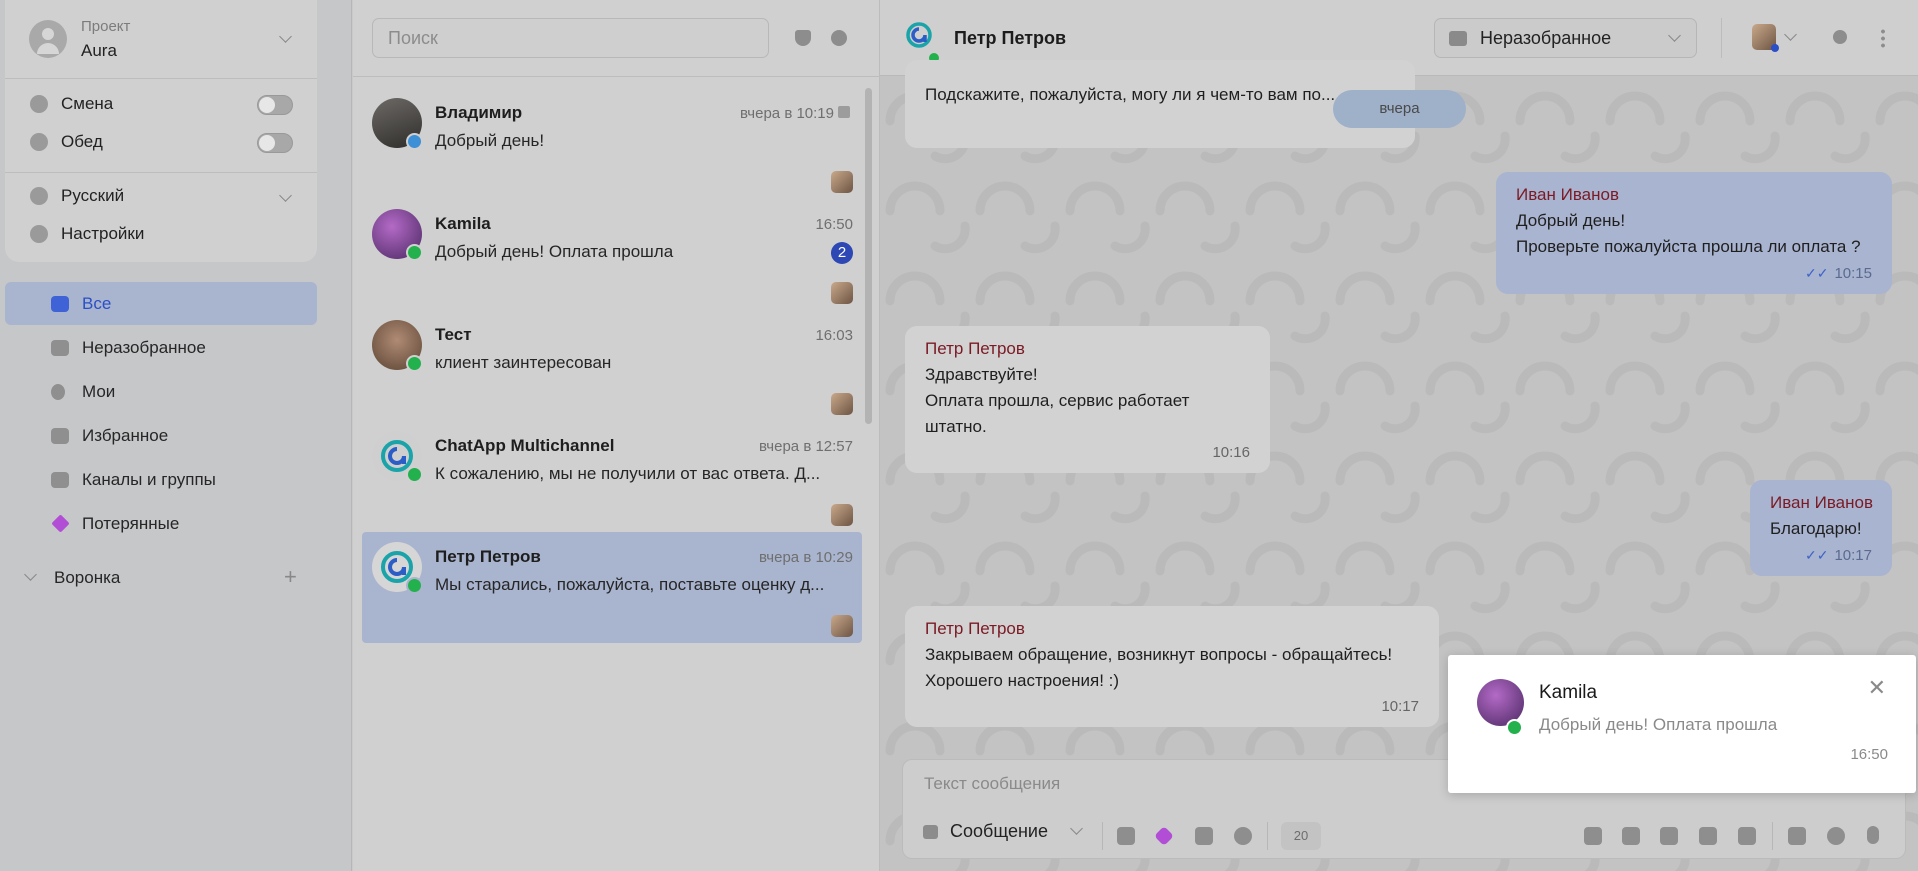 The width and height of the screenshot is (1918, 871). What do you see at coordinates (1568, 692) in the screenshot?
I see `notification-sender: Kamila` at bounding box center [1568, 692].